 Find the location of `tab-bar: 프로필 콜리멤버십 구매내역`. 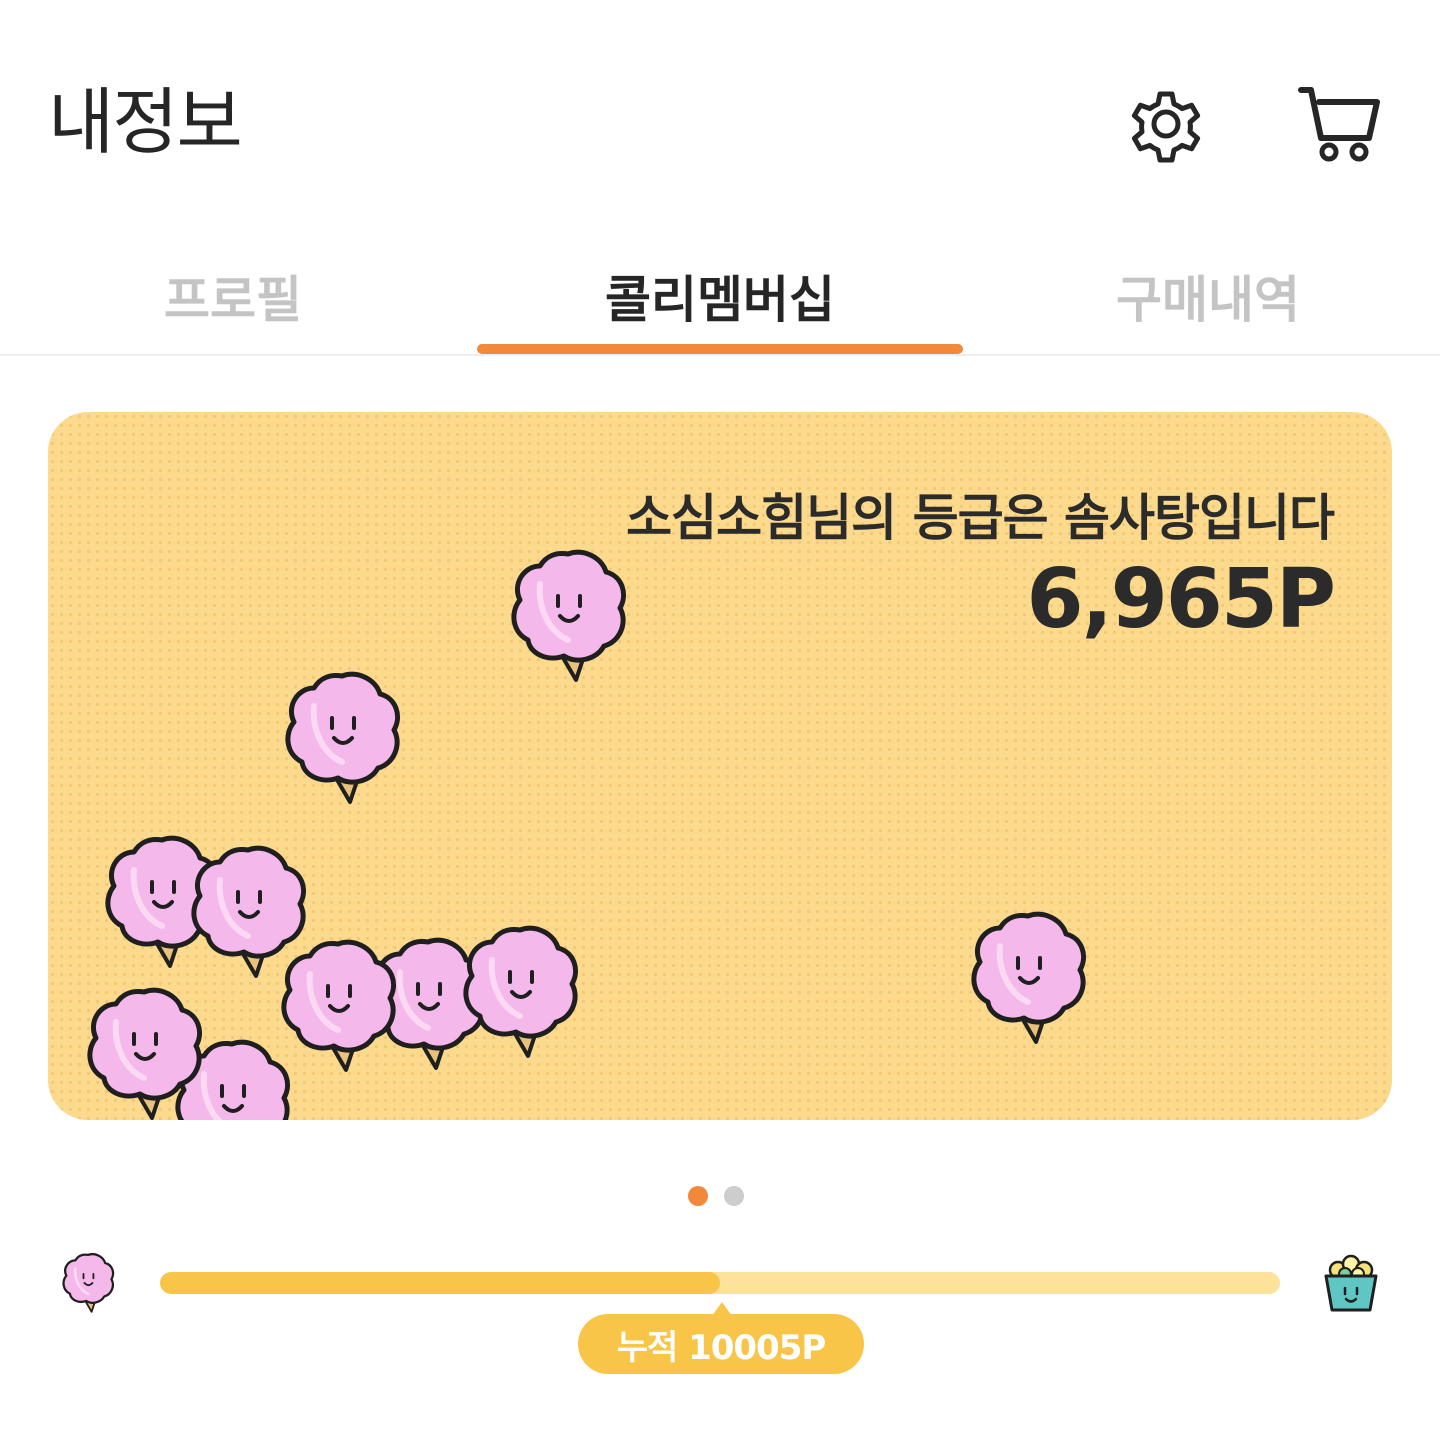

tab-bar: 프로필 콜리멤버십 구매내역 is located at coordinates (720, 297).